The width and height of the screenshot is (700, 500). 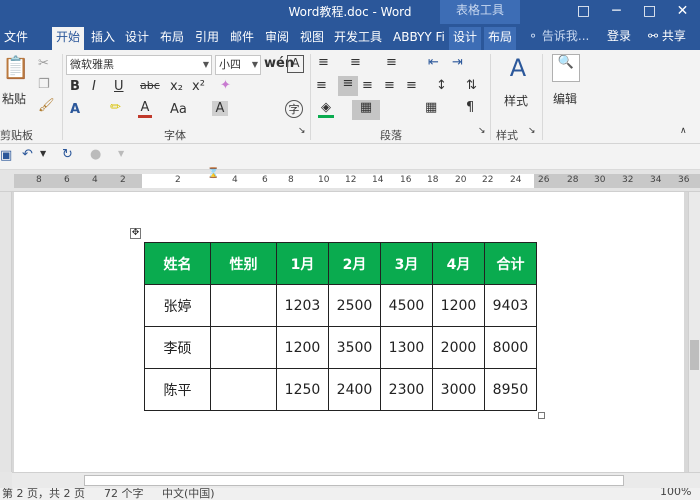 I want to click on table-cell: 9403, so click(x=510, y=305).